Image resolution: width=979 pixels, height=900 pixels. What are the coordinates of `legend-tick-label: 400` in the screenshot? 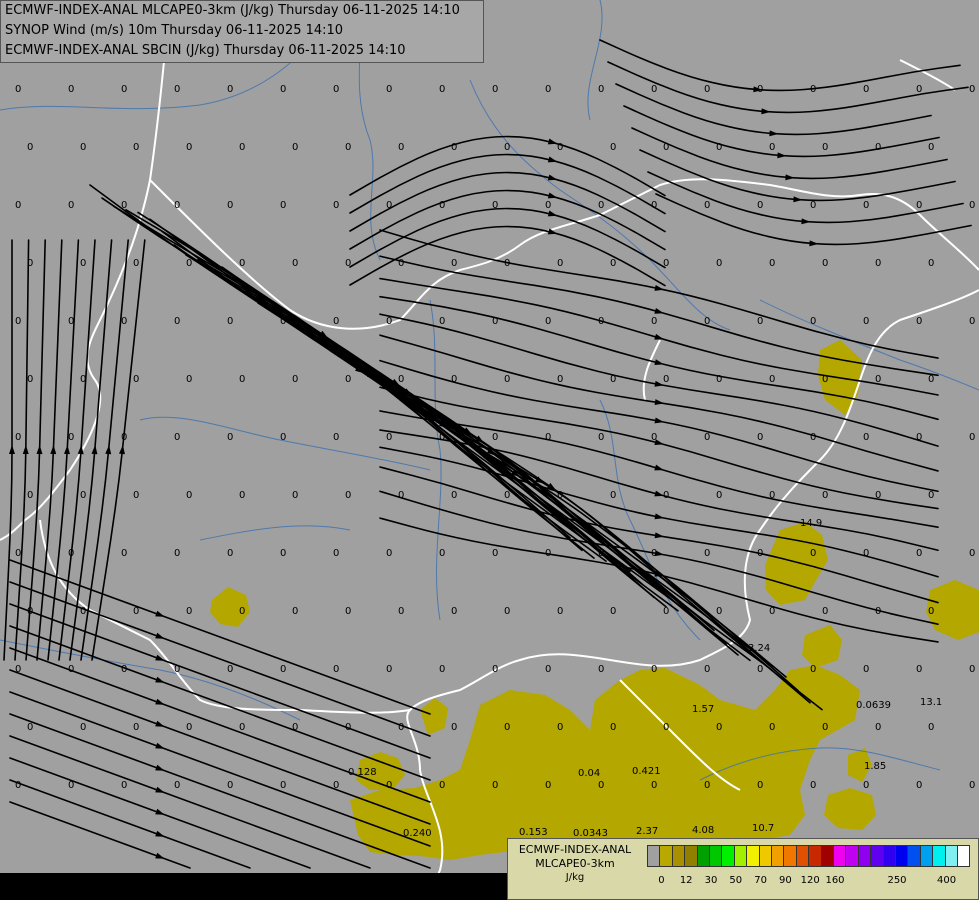 It's located at (947, 880).